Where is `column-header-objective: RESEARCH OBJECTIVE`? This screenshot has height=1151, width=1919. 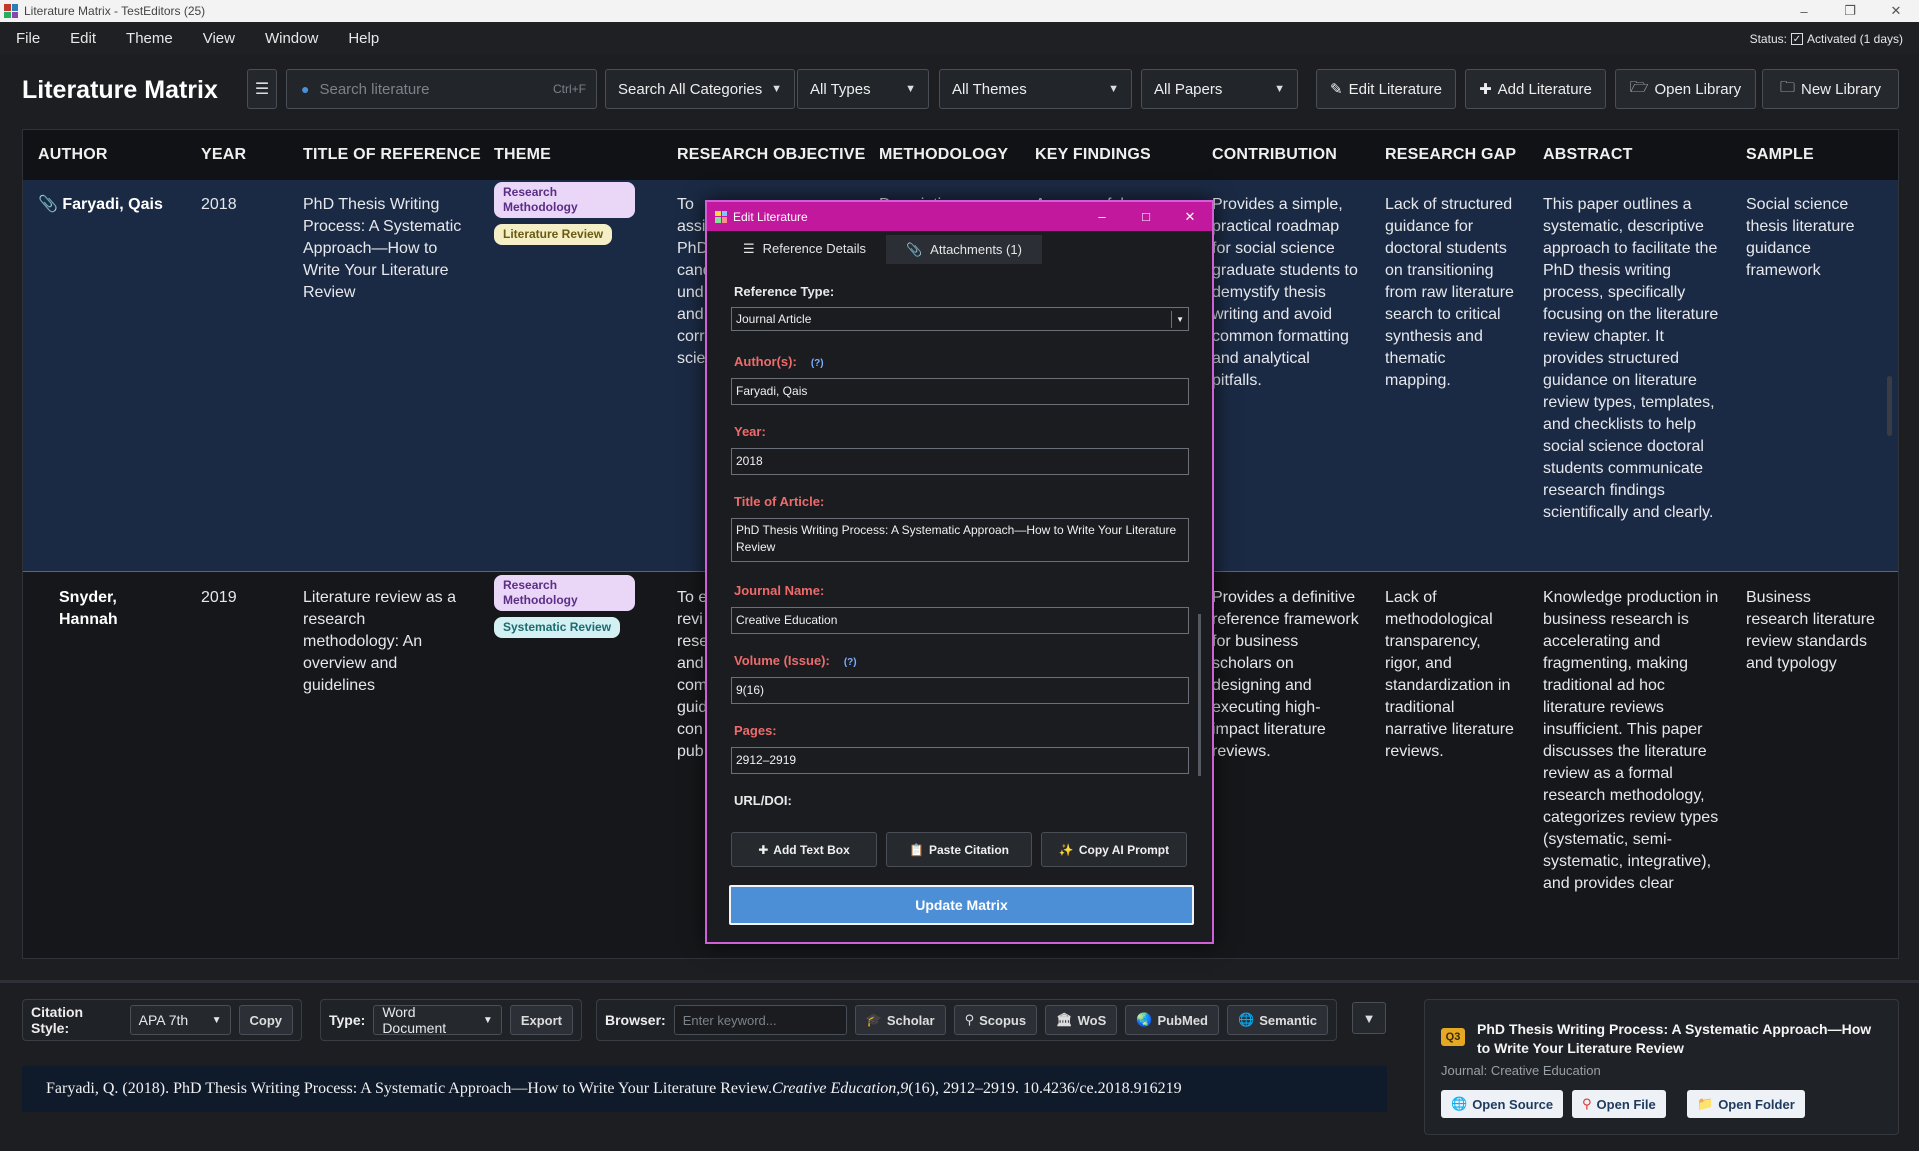
column-header-objective: RESEARCH OBJECTIVE is located at coordinates (771, 155).